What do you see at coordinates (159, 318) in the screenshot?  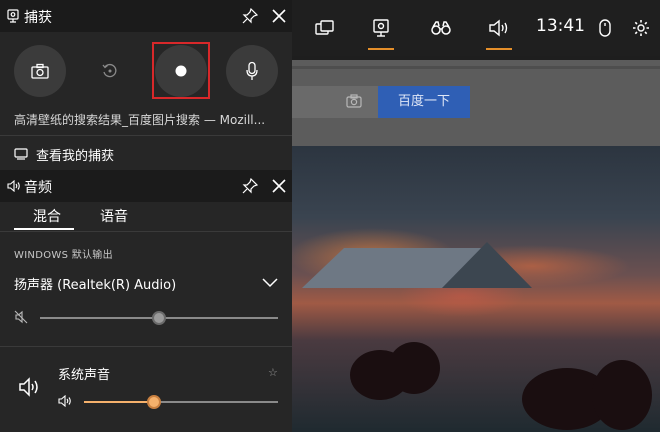 I see `device-volume-slider` at bounding box center [159, 318].